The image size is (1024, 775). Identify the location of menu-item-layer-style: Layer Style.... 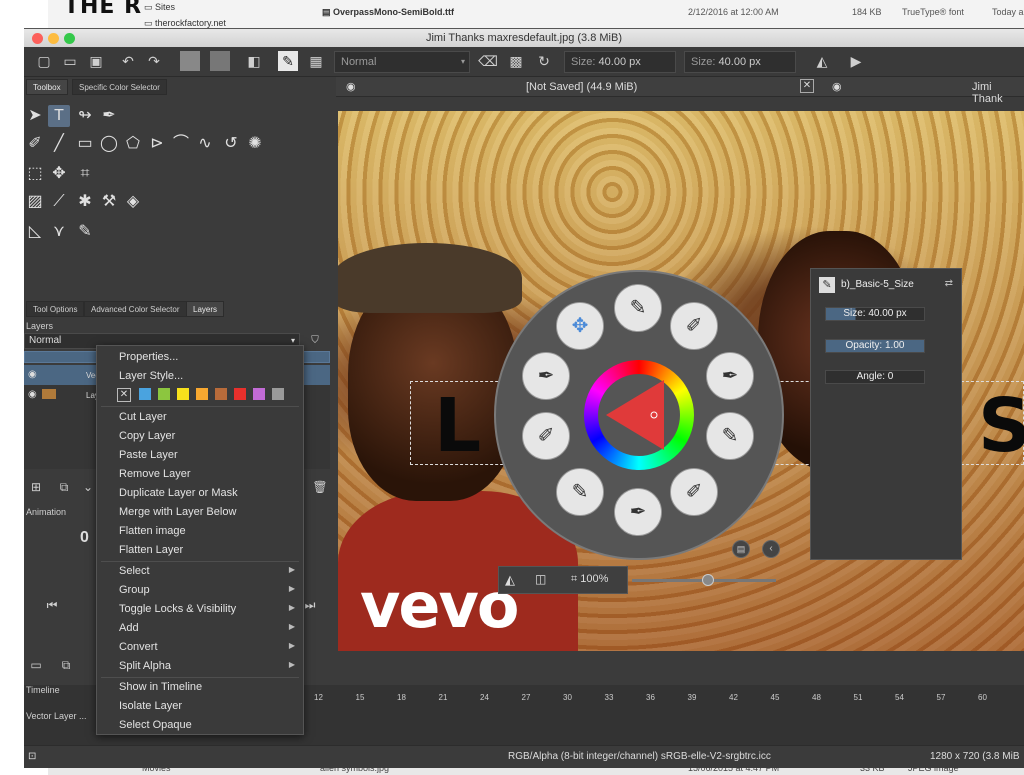
(151, 376).